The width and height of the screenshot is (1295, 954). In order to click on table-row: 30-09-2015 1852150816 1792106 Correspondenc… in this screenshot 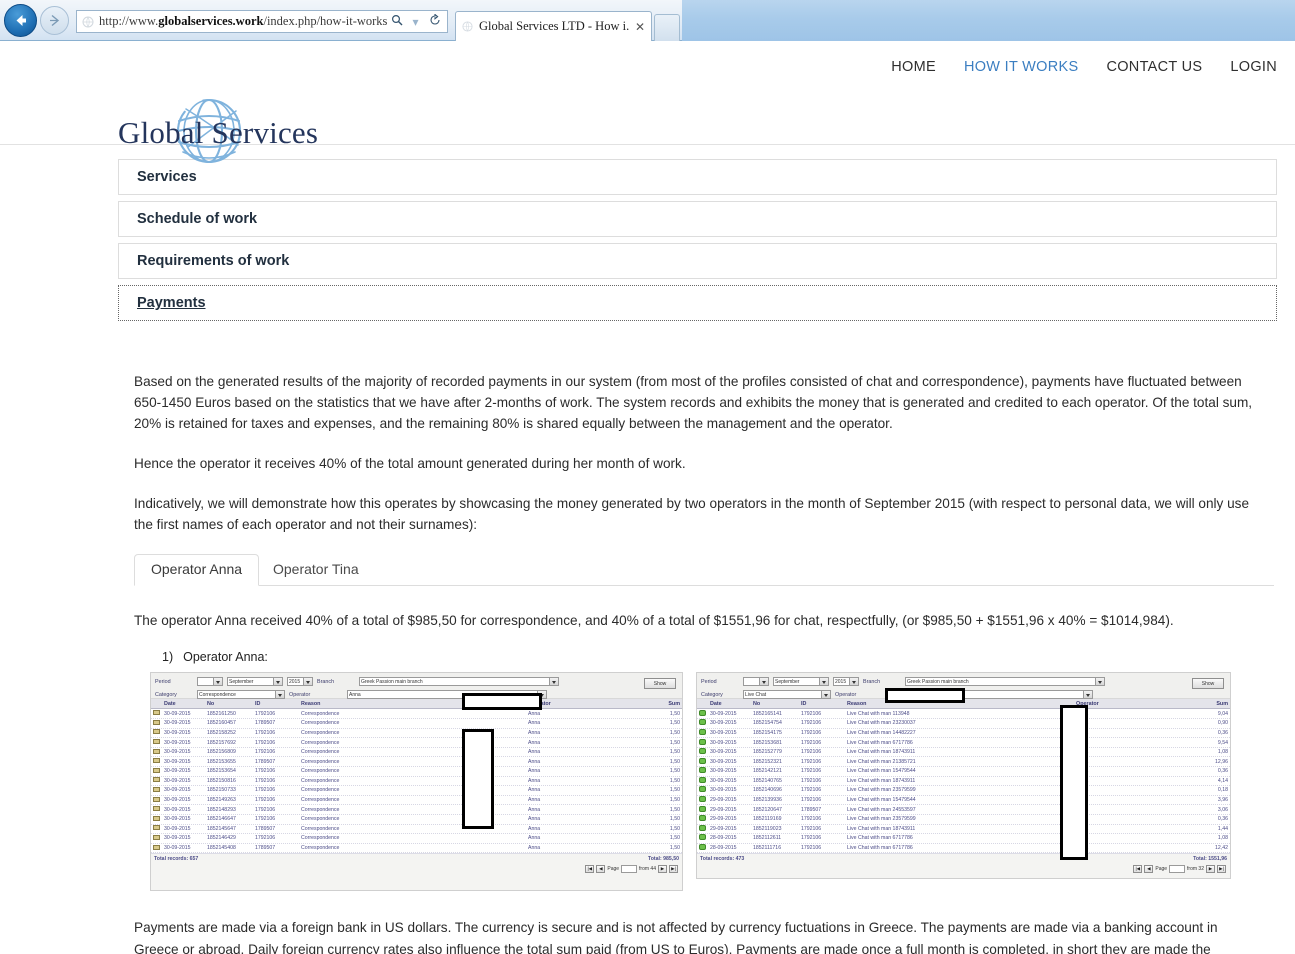, I will do `click(416, 781)`.